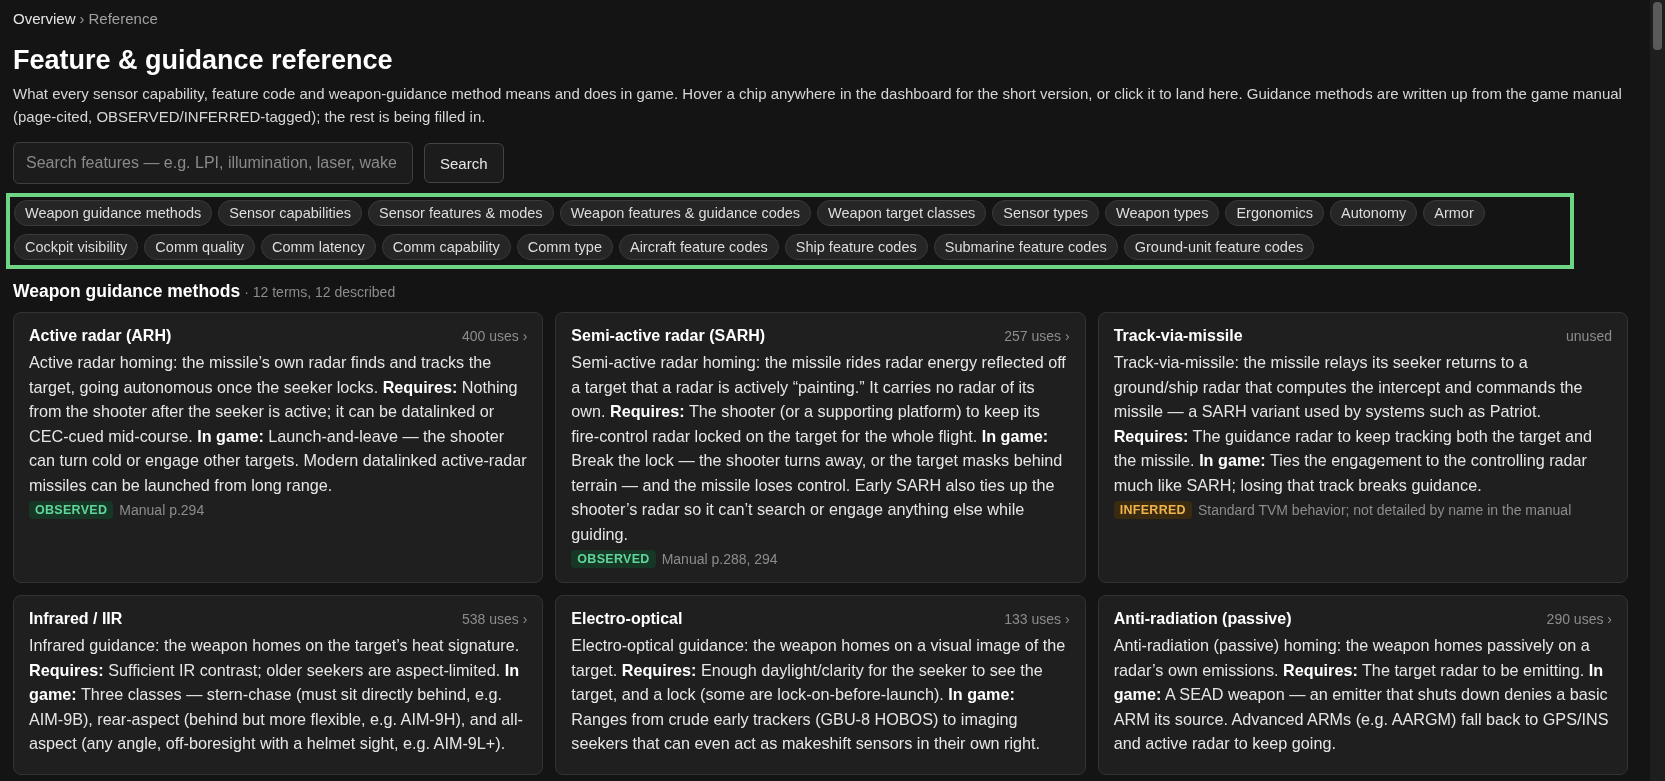 This screenshot has height=781, width=1665. I want to click on uses-link: 290 uses ›, so click(1579, 619).